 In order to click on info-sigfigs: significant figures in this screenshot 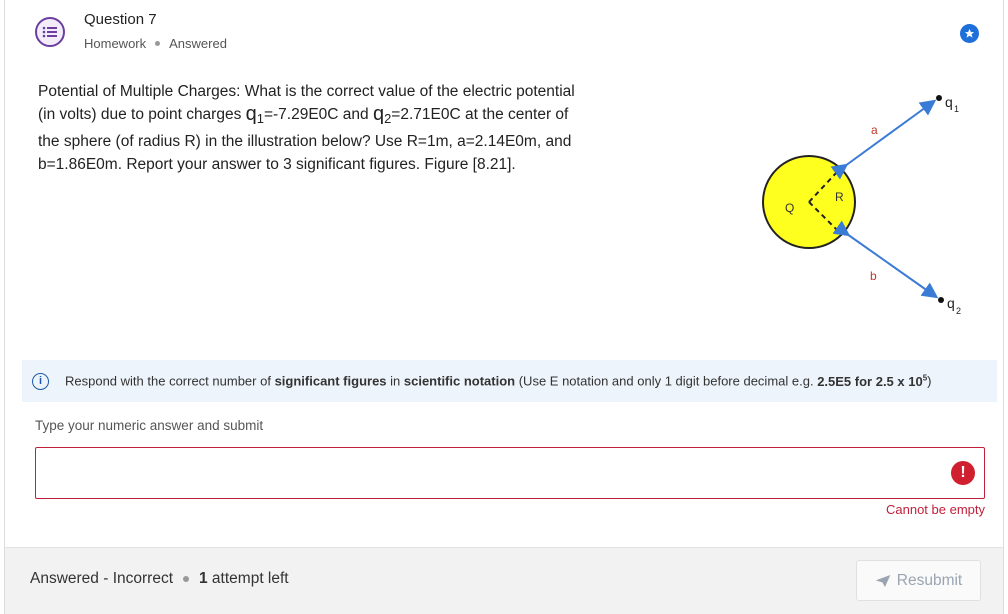, I will do `click(330, 381)`.